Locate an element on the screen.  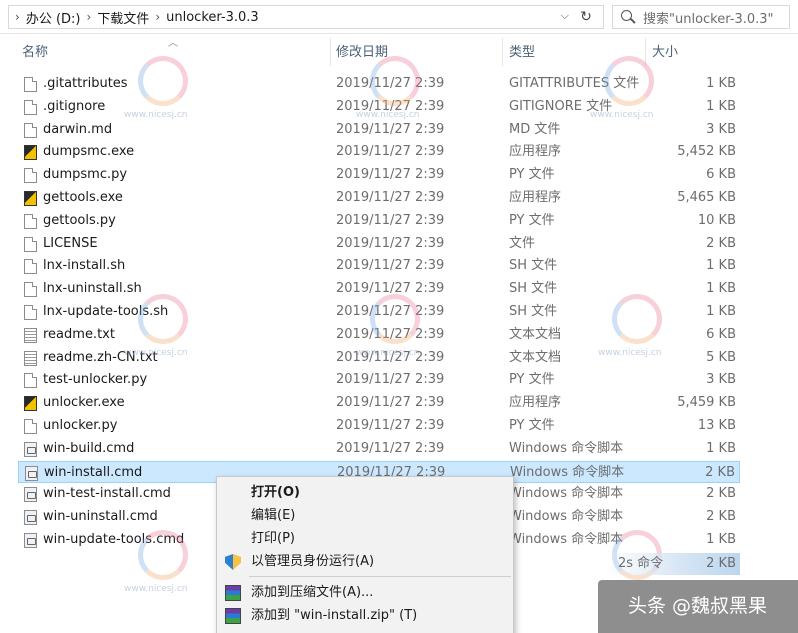
status-overlay-text: 2s 命令 is located at coordinates (641, 563).